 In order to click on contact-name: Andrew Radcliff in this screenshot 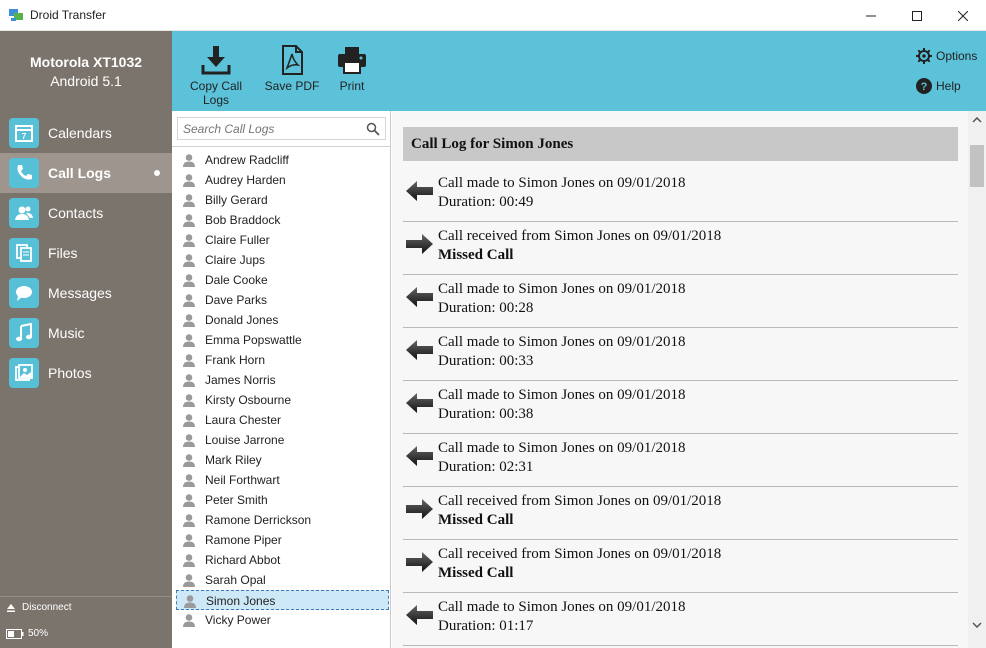, I will do `click(247, 160)`.